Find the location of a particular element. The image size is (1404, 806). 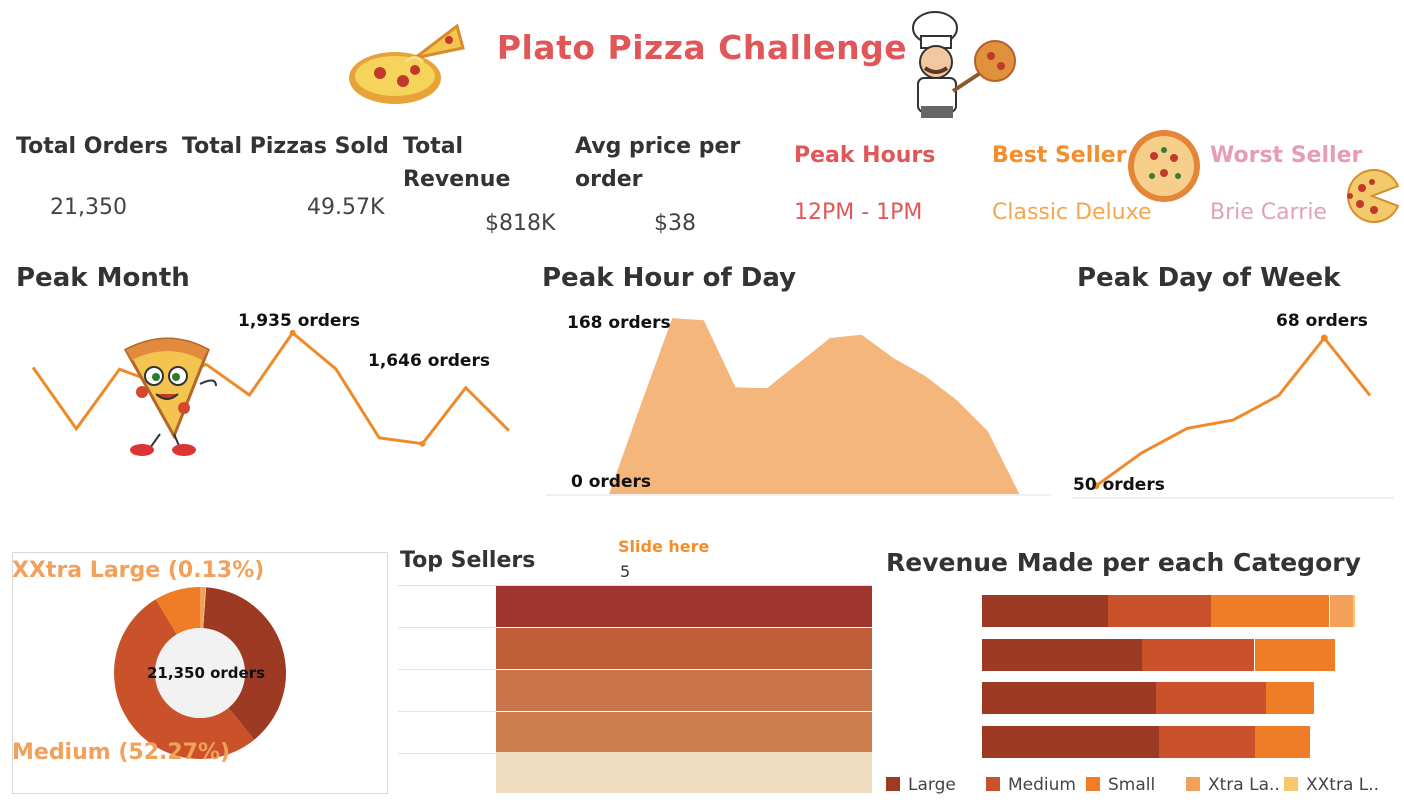

donut-center-label: 21,350 orders is located at coordinates (206, 673).